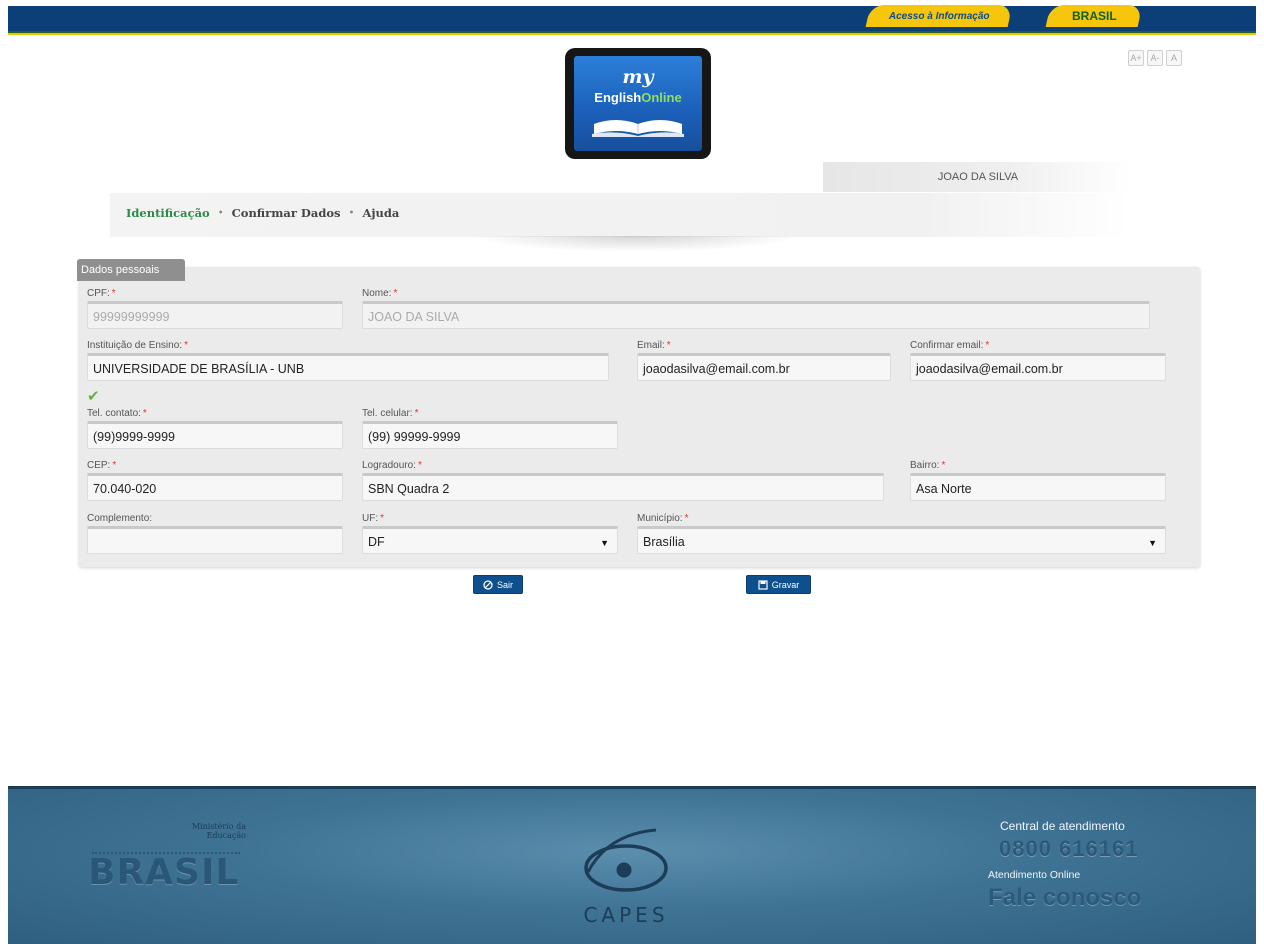 This screenshot has width=1264, height=944. What do you see at coordinates (218, 831) in the screenshot?
I see `mec-label: Ministério da Educação` at bounding box center [218, 831].